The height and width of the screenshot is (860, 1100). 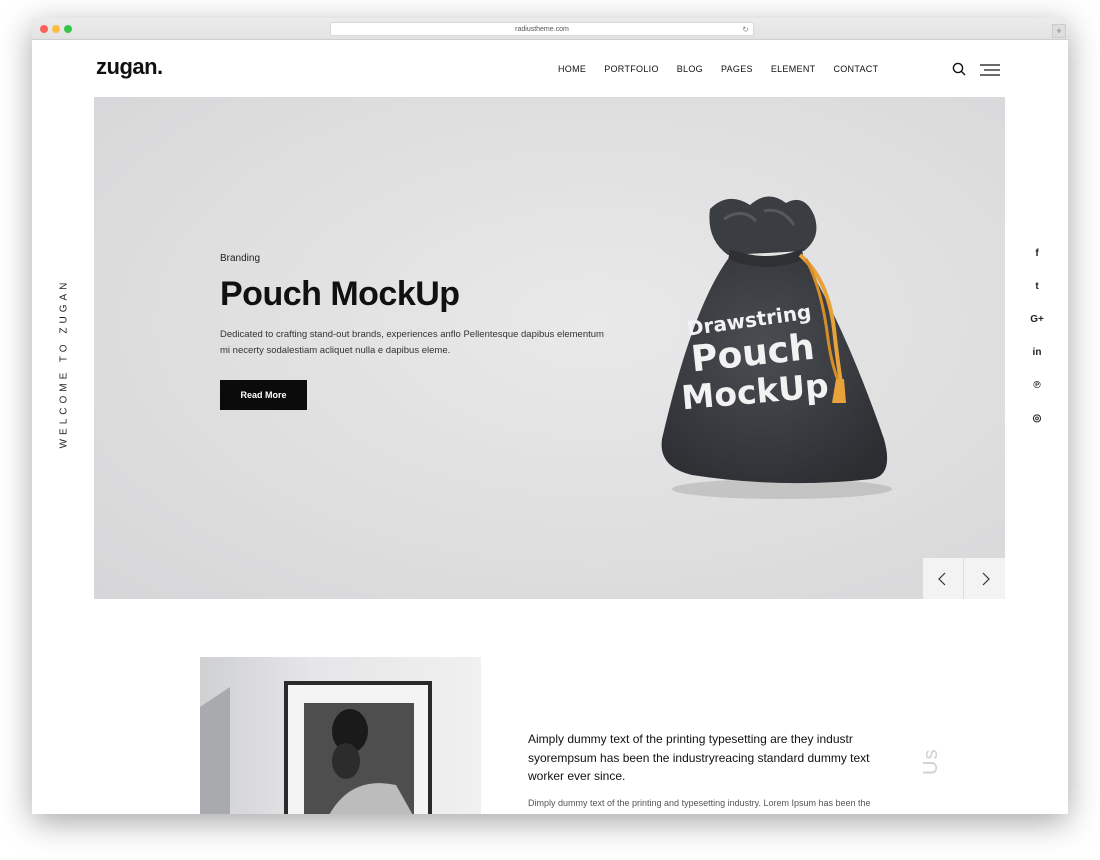 What do you see at coordinates (68, 29) in the screenshot?
I see `maximize-window-button` at bounding box center [68, 29].